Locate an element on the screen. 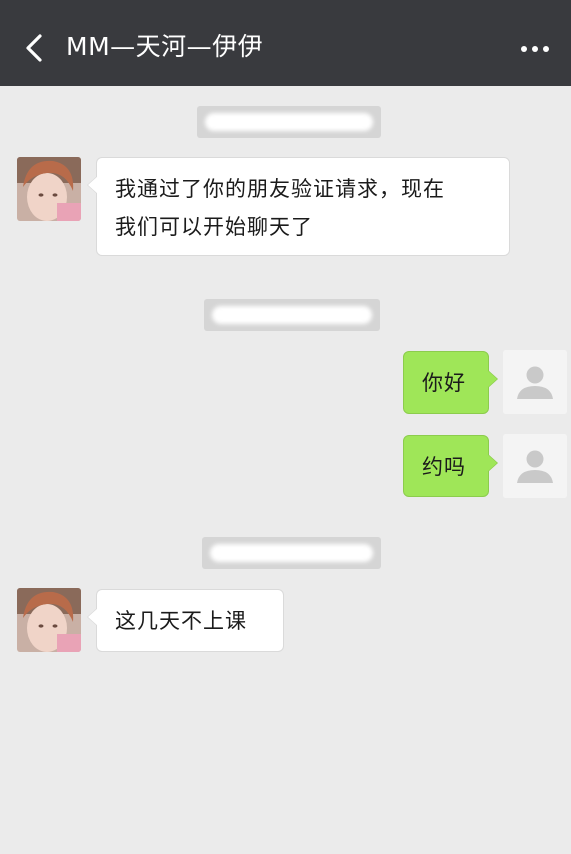  chat-title: MM—天河—伊伊 is located at coordinates (165, 46).